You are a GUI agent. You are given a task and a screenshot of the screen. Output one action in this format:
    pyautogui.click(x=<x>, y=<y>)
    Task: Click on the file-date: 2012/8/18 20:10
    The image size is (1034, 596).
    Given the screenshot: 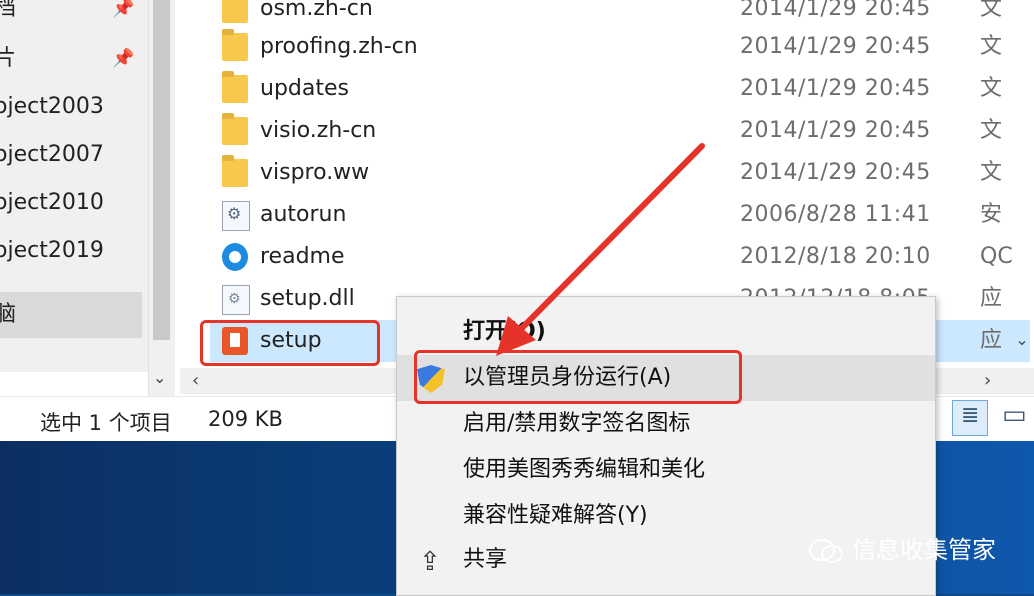 What is the action you would take?
    pyautogui.click(x=835, y=256)
    